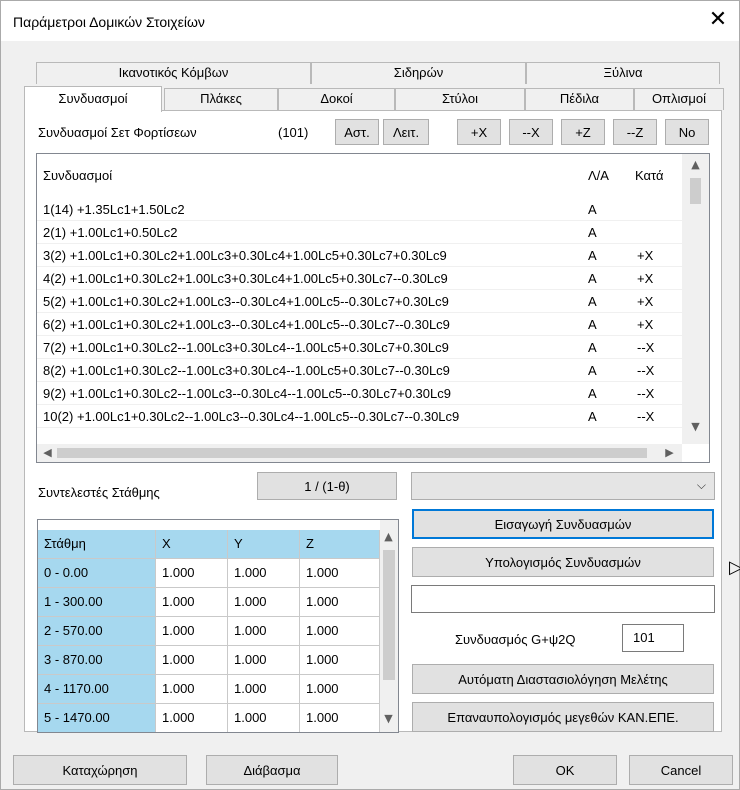  What do you see at coordinates (359, 232) in the screenshot?
I see `table-row: 2(1) +1.00Lc1+0.50Lc2 A` at bounding box center [359, 232].